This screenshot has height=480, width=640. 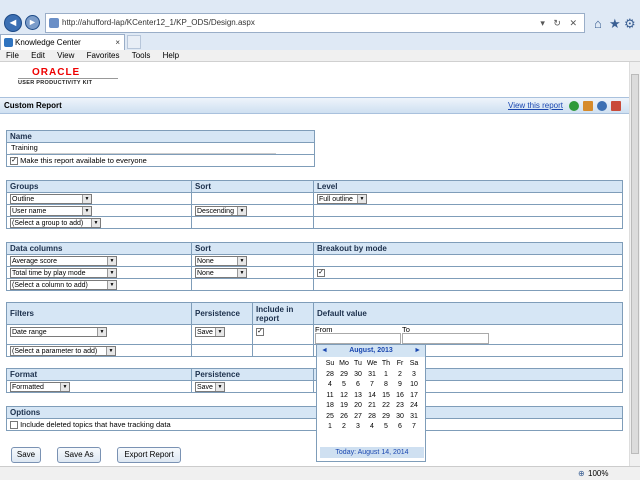 I want to click on zoom-icon: ⊕, so click(x=581, y=473).